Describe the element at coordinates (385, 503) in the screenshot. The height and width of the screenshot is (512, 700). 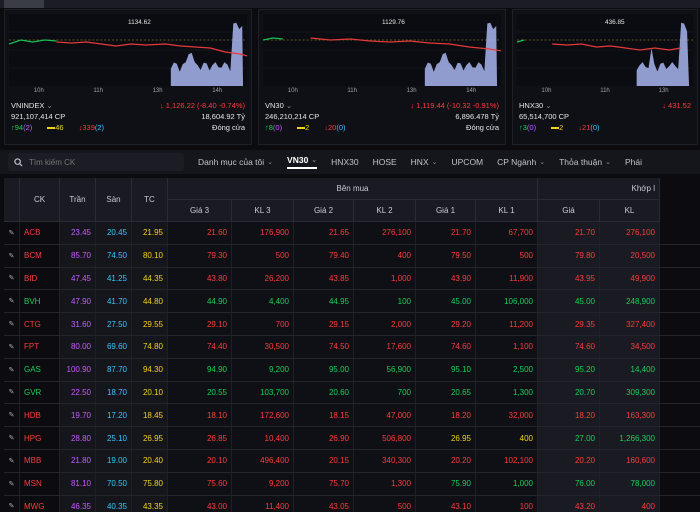
I see `cell-bid-vol-2: 500` at that location.